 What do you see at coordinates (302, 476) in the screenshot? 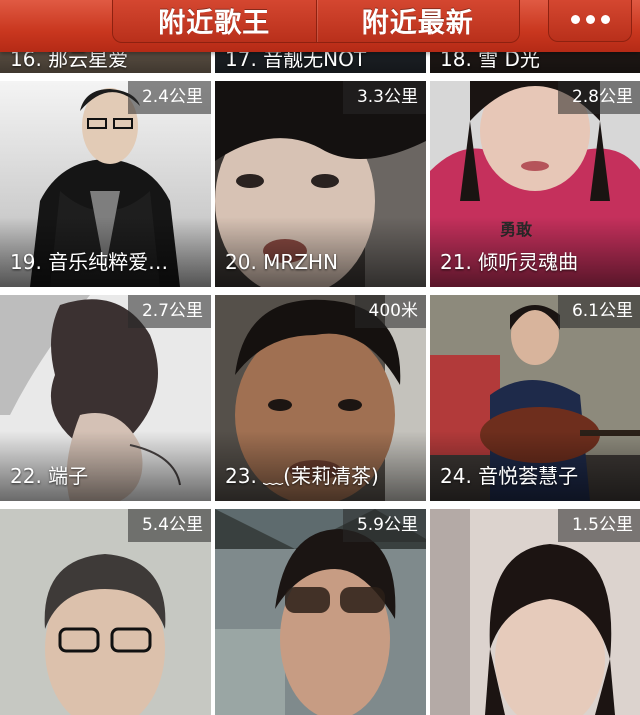
I see `user-name: 23. ﹏(茉莉清茶)` at bounding box center [302, 476].